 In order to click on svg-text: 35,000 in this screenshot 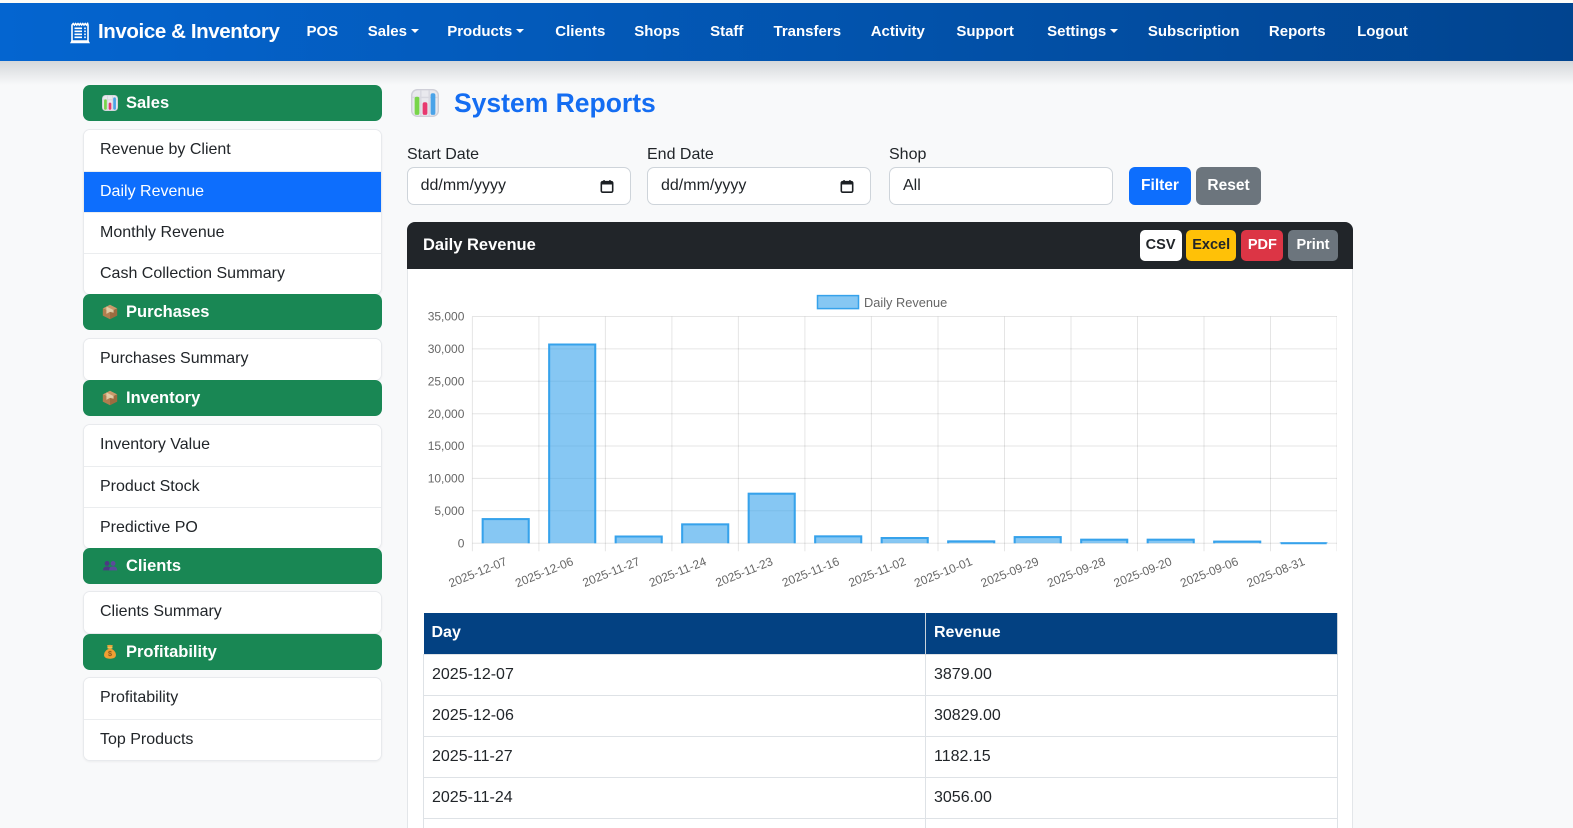, I will do `click(446, 317)`.